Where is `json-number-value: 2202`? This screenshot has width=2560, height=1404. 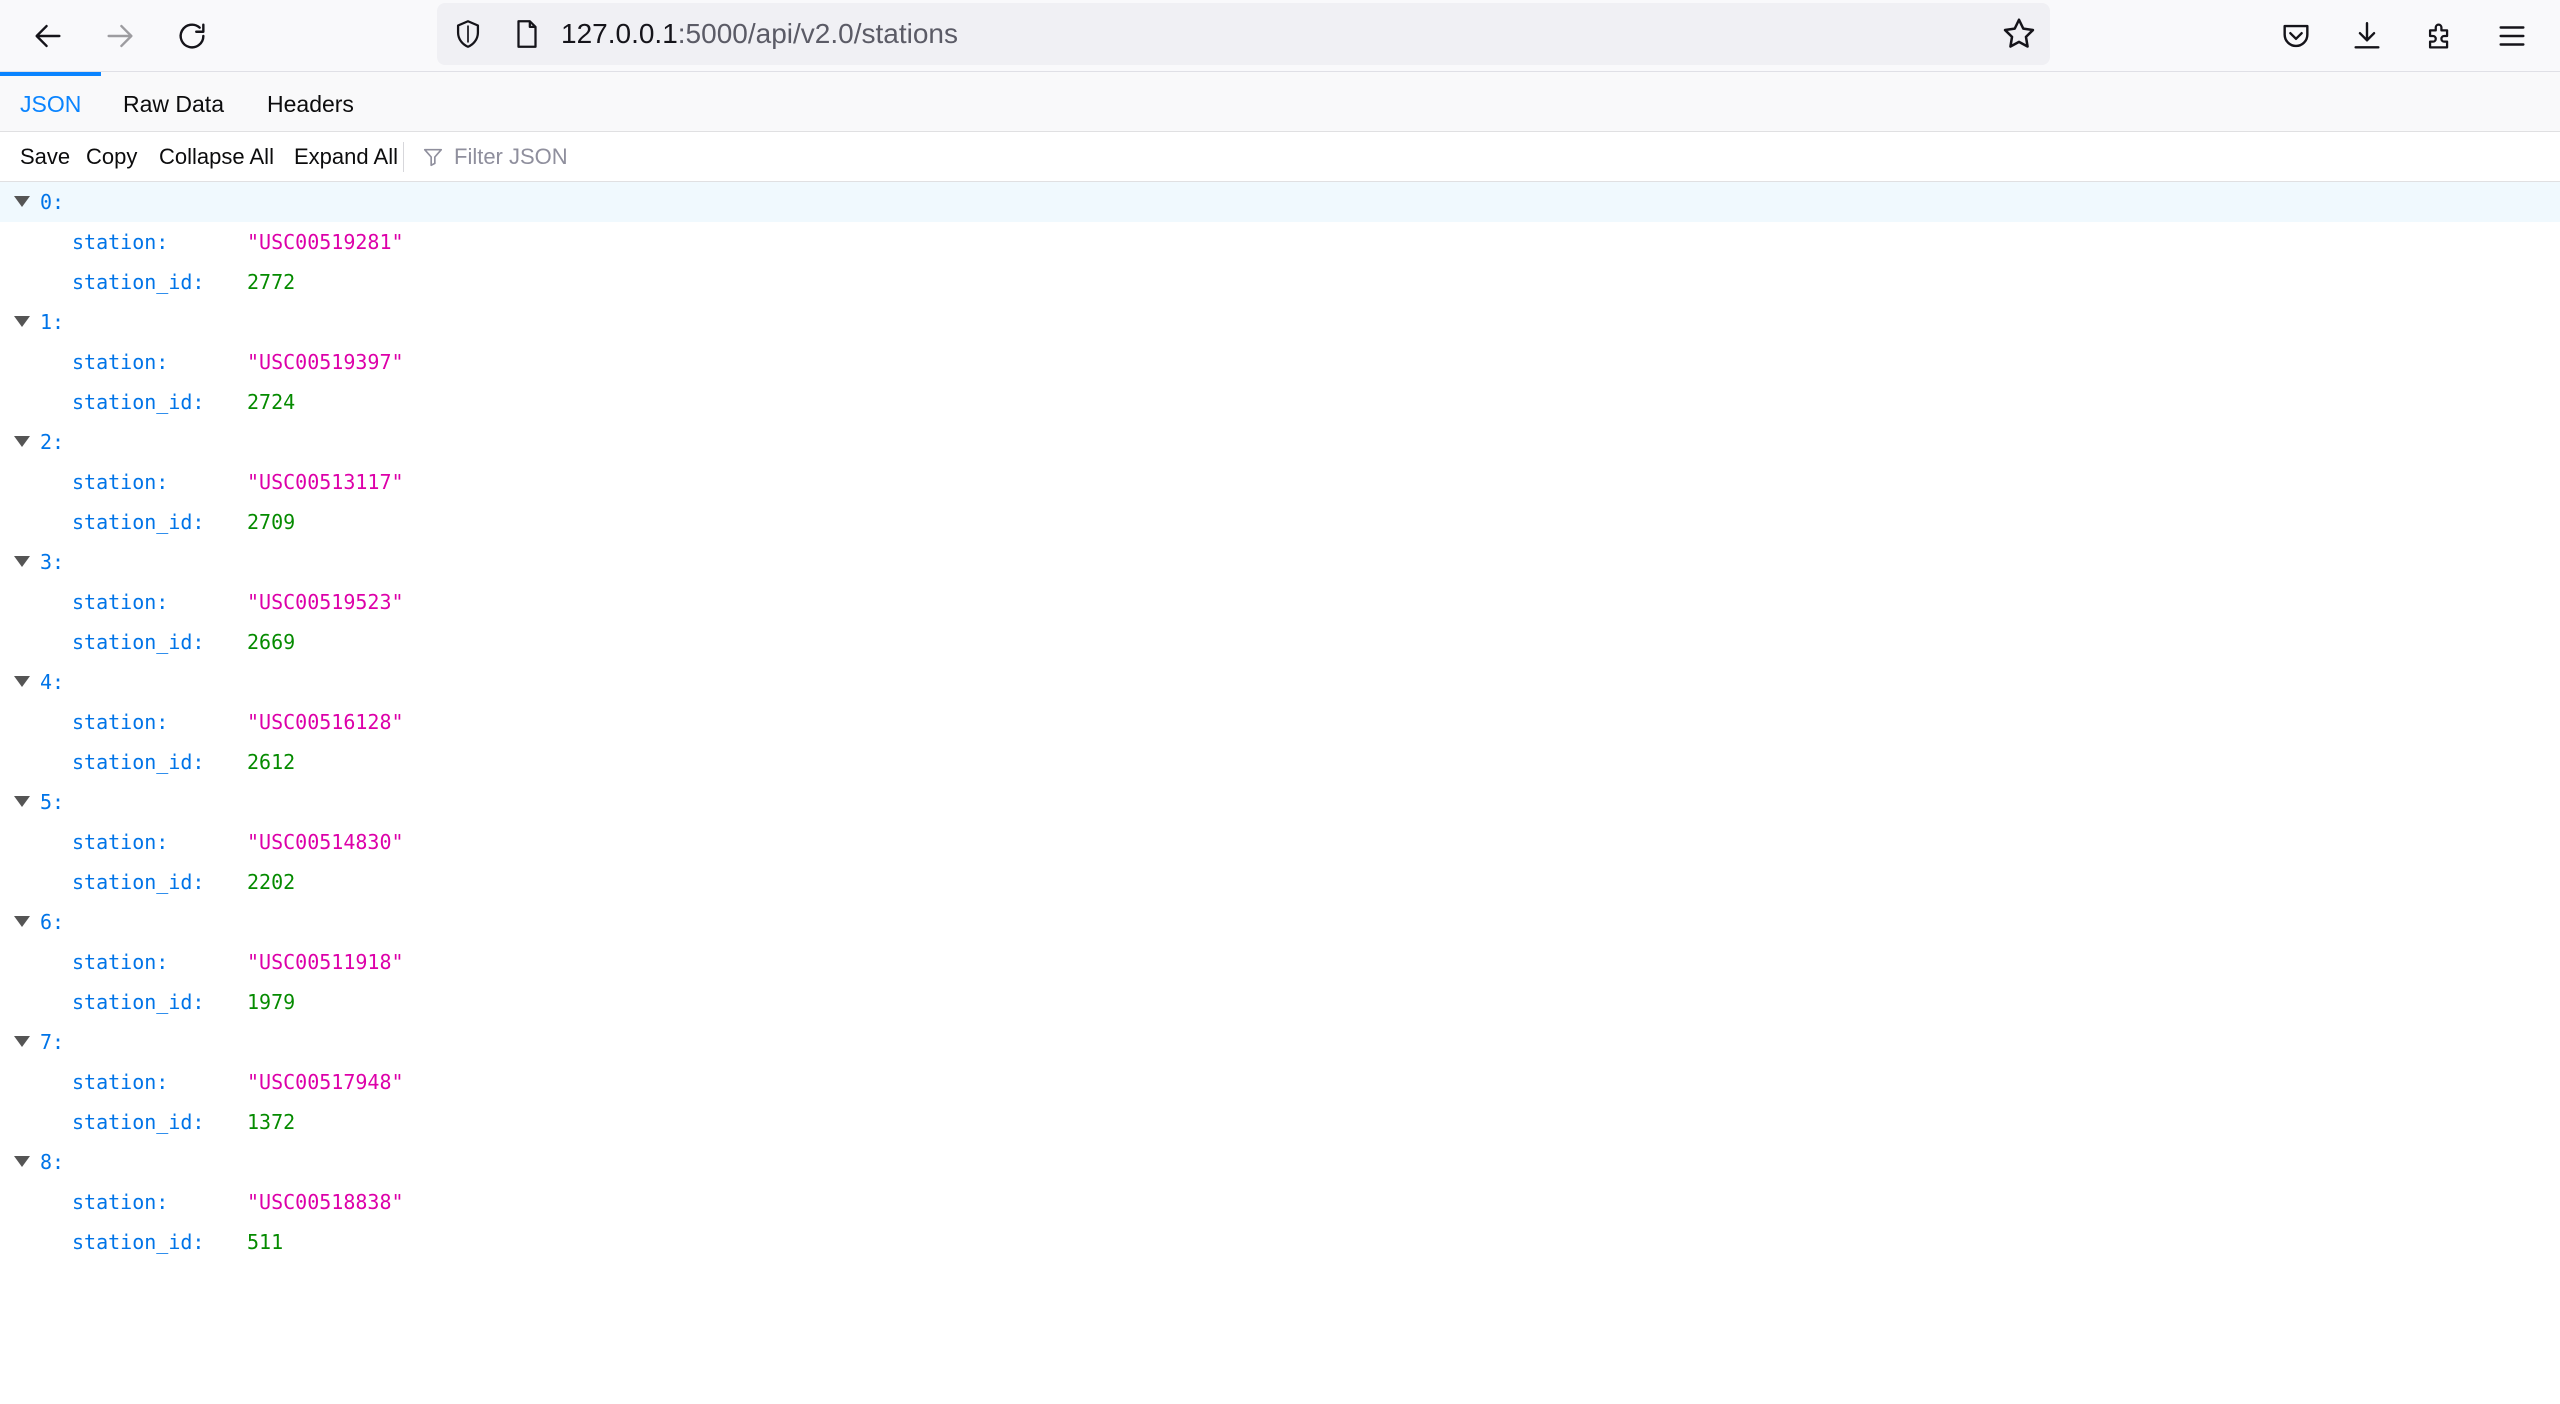 json-number-value: 2202 is located at coordinates (271, 882).